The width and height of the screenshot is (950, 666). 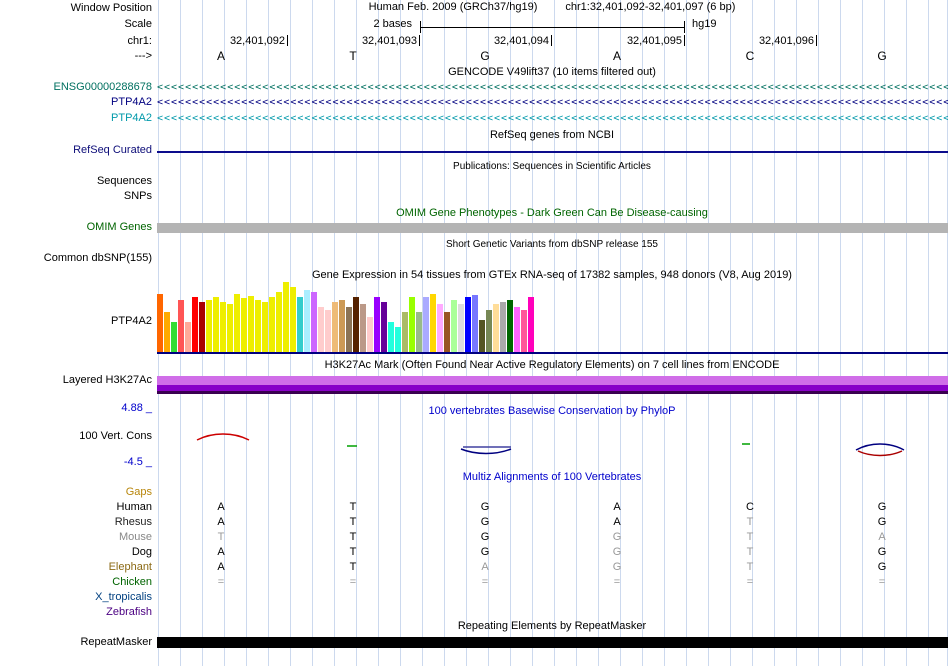 What do you see at coordinates (76, 597) in the screenshot?
I see `track-label-x-tropicalis: X_tropicalis` at bounding box center [76, 597].